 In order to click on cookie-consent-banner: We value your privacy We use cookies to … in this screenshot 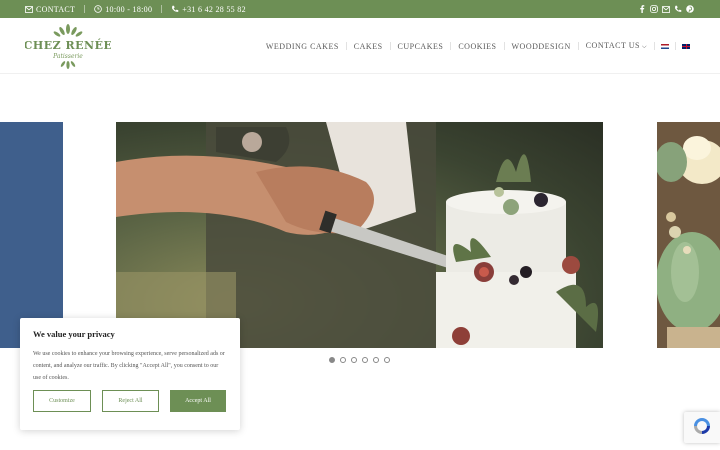, I will do `click(130, 374)`.